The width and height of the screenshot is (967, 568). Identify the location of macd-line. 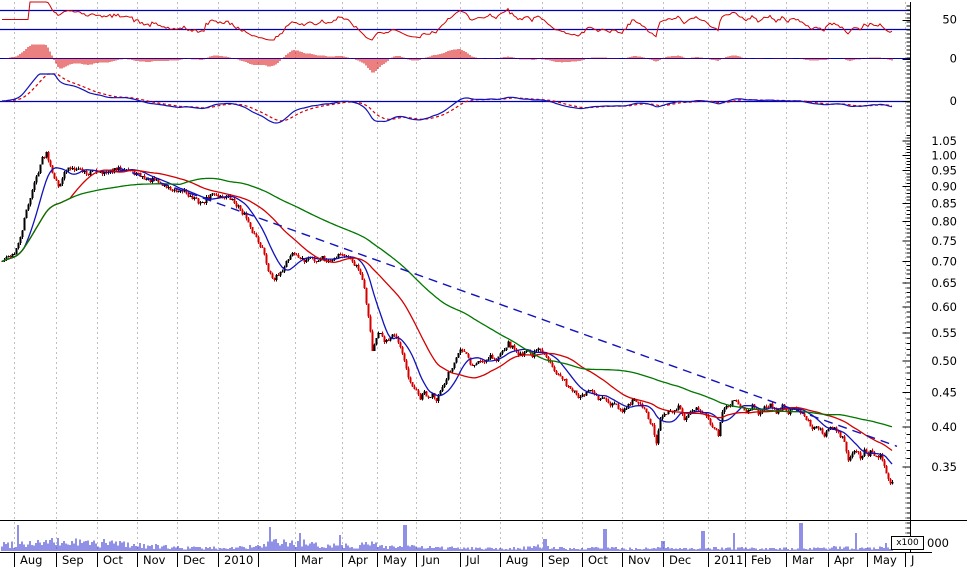
(447, 98).